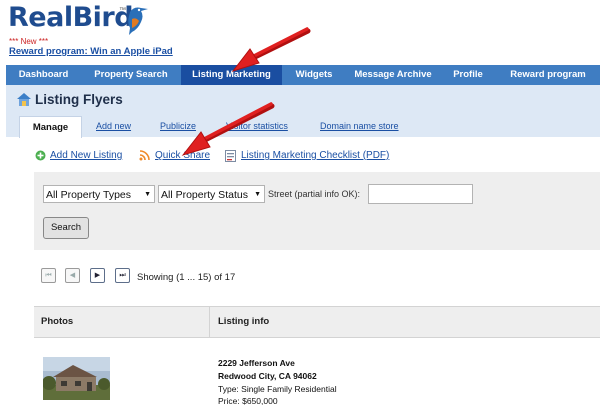 The image size is (600, 406). I want to click on annotation-arrows, so click(246, 91).